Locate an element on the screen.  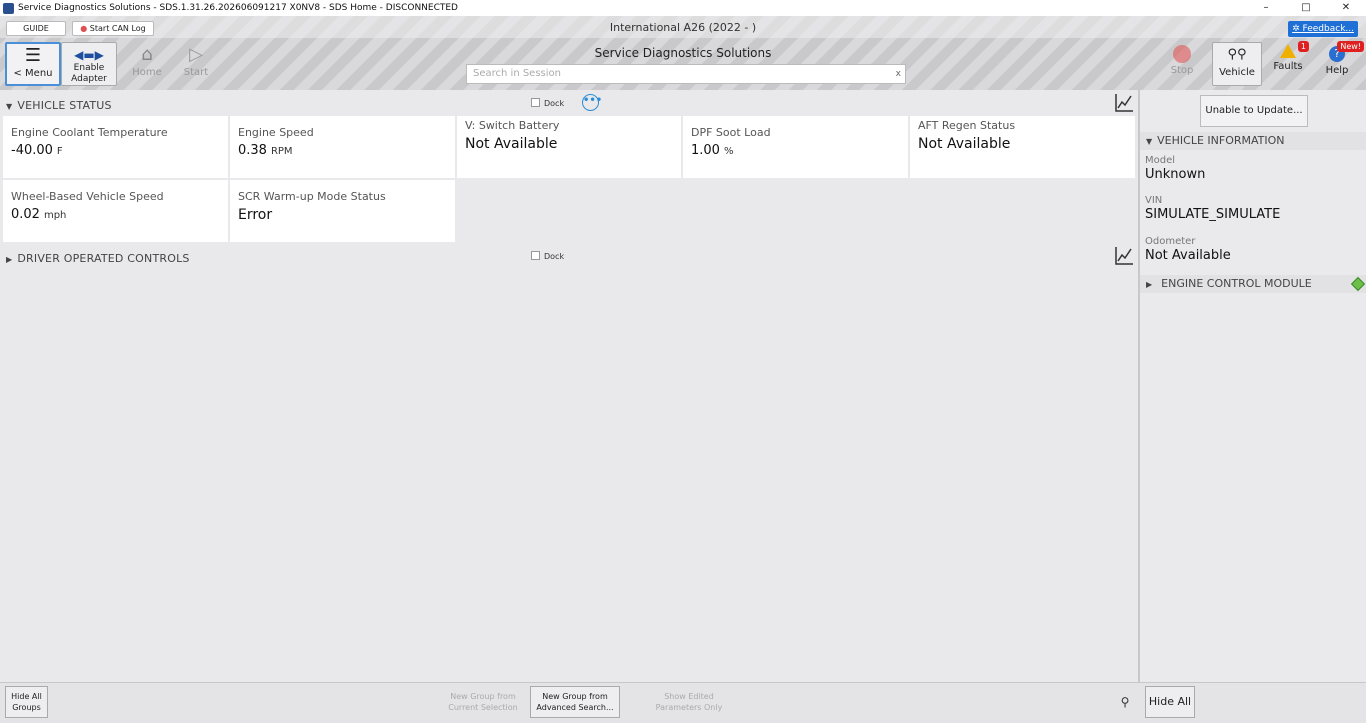
vehicle-icon: ⚲⚲ is located at coordinates (1237, 54).